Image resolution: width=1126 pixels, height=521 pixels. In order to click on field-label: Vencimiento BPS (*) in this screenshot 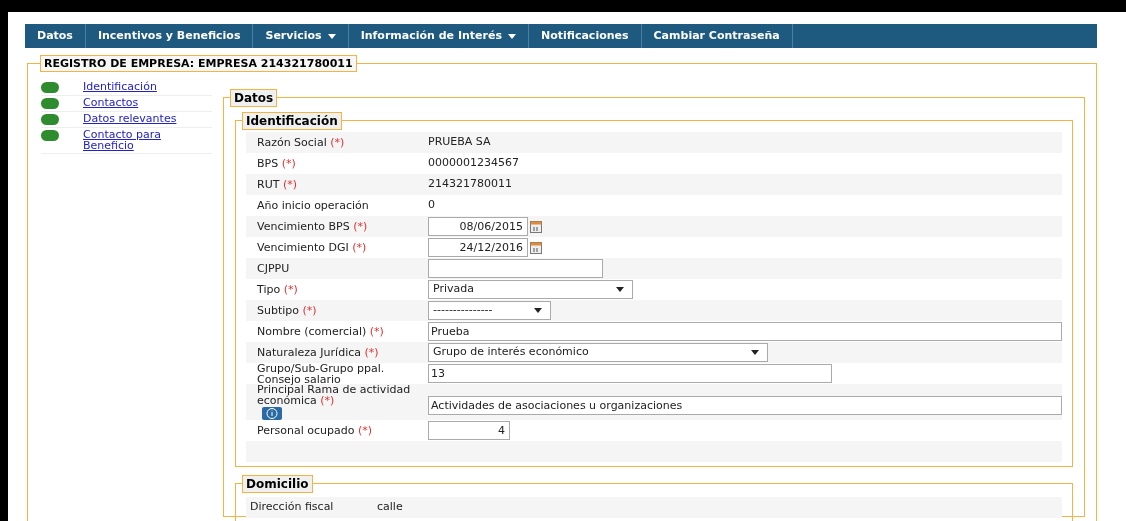, I will do `click(313, 226)`.